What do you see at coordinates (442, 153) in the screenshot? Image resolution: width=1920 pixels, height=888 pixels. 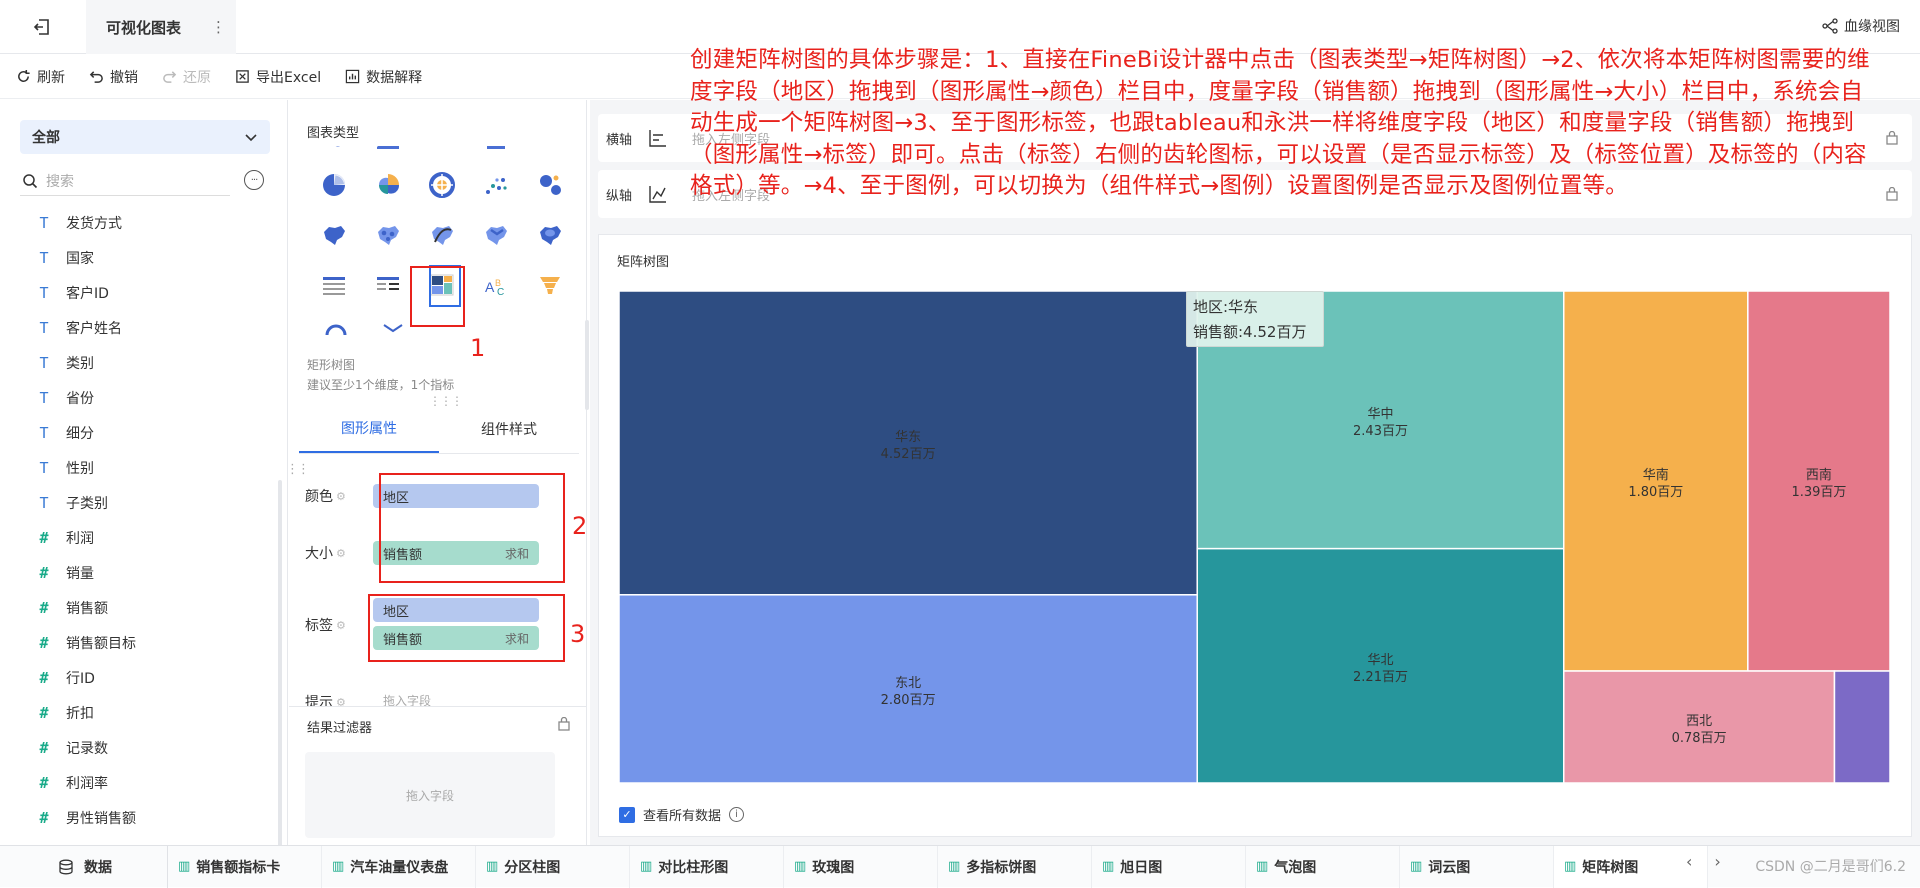 I see `range-chart-type-icon` at bounding box center [442, 153].